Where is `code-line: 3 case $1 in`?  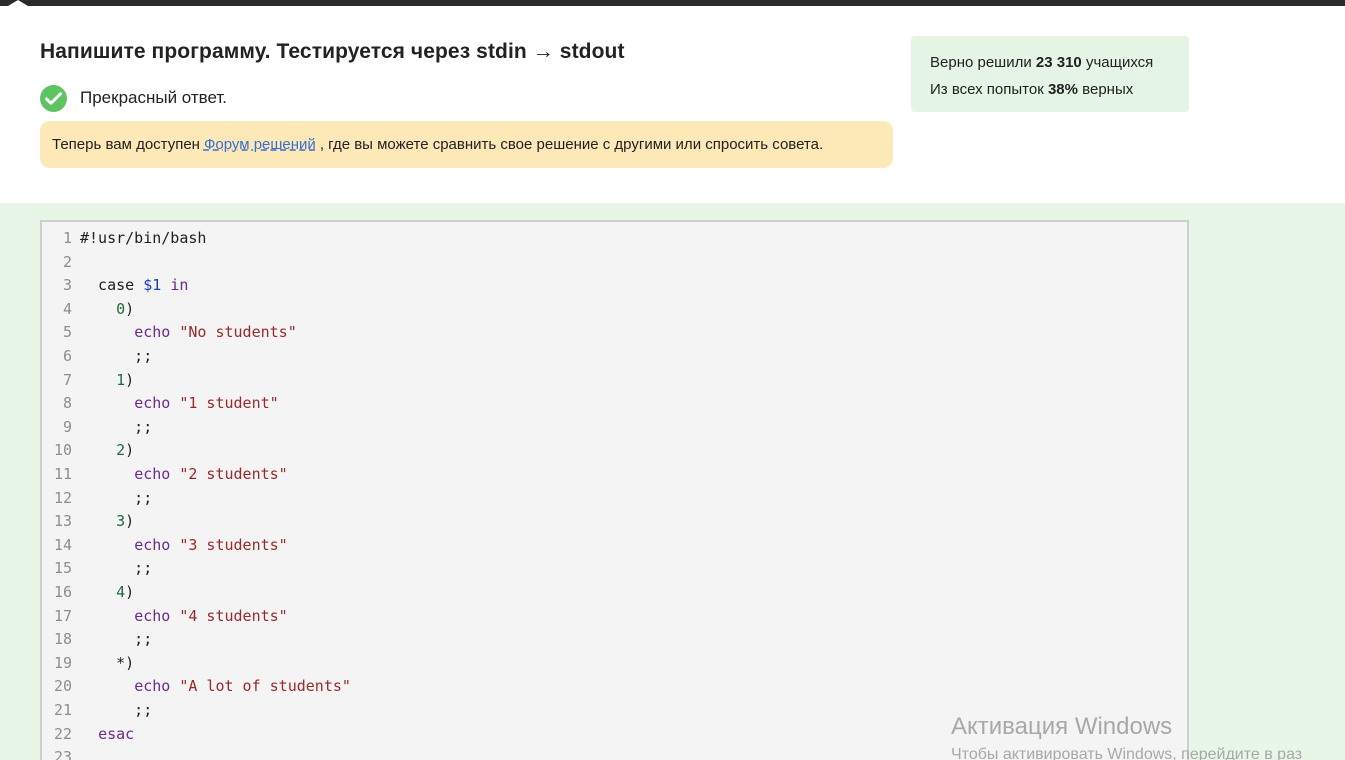 code-line: 3 case $1 in is located at coordinates (612, 285).